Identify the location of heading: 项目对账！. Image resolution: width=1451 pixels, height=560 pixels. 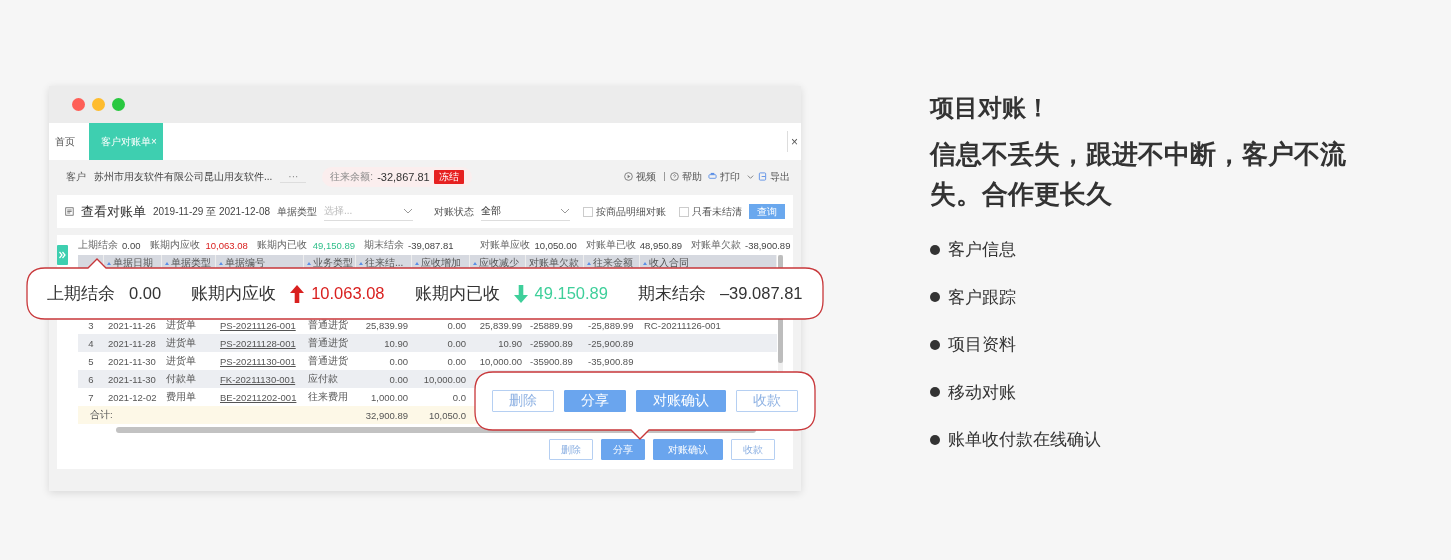
(990, 108).